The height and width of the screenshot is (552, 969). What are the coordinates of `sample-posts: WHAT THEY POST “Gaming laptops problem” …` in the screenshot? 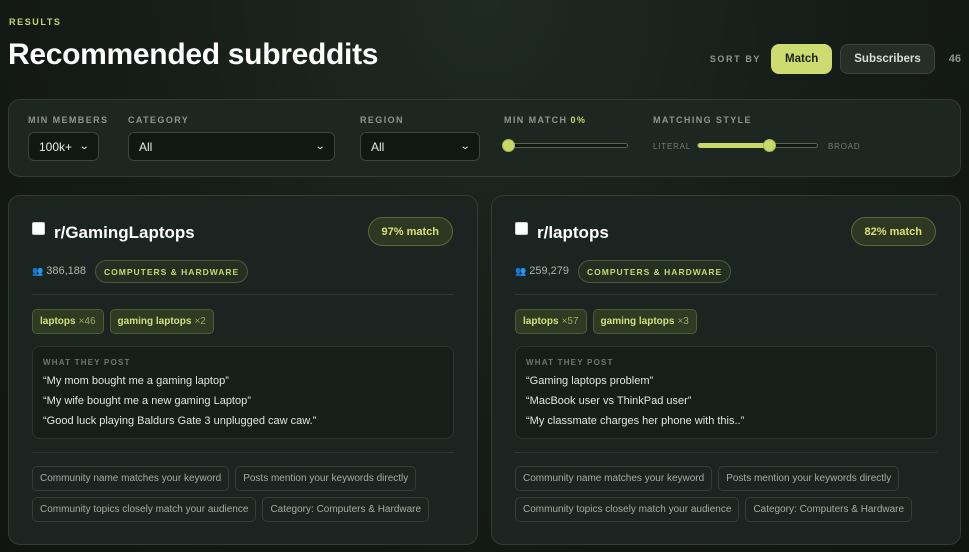 It's located at (726, 392).